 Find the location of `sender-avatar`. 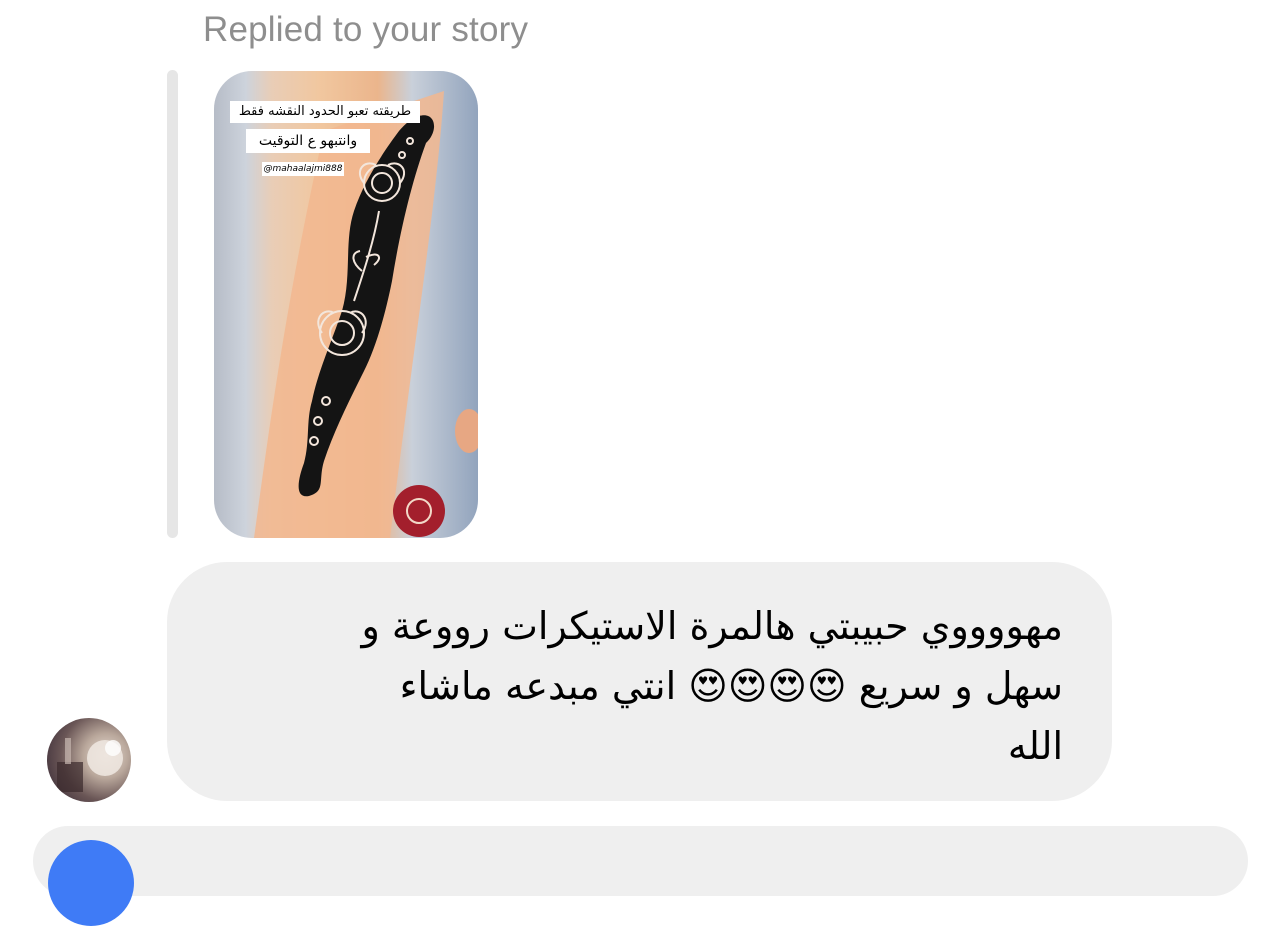

sender-avatar is located at coordinates (89, 760).